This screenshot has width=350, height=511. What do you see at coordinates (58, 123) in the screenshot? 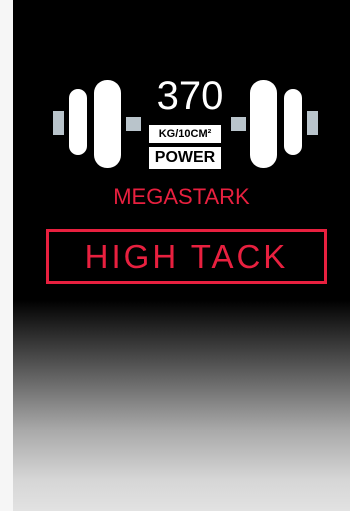
I see `dumbbell-left-end-cap` at bounding box center [58, 123].